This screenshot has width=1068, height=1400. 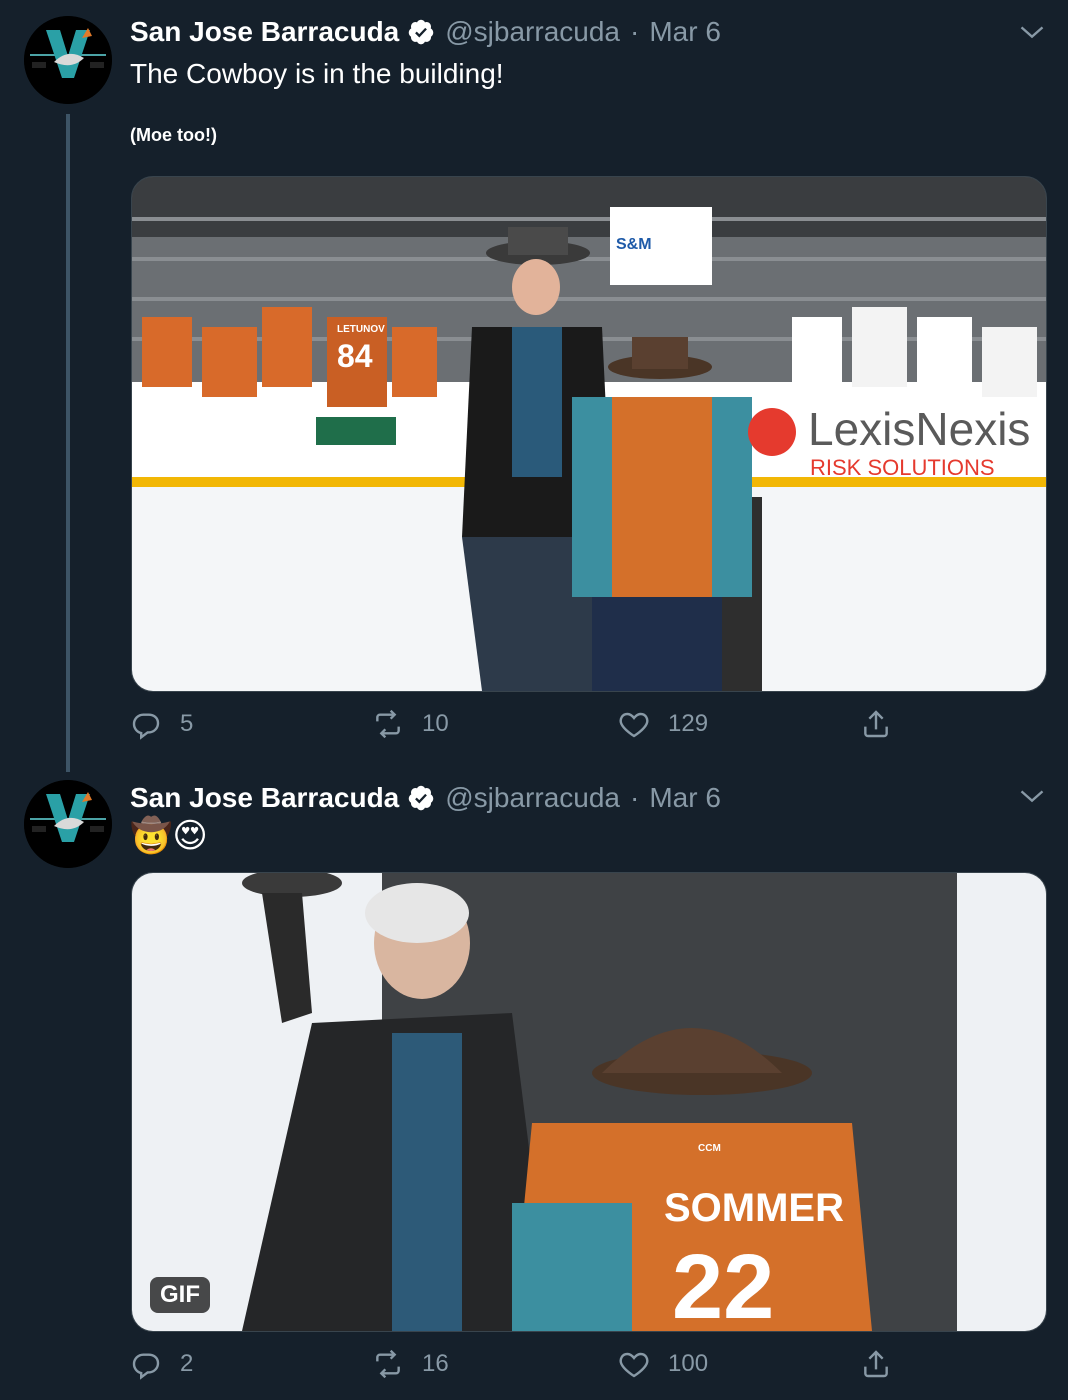 What do you see at coordinates (663, 1364) in the screenshot?
I see `like-button: 100` at bounding box center [663, 1364].